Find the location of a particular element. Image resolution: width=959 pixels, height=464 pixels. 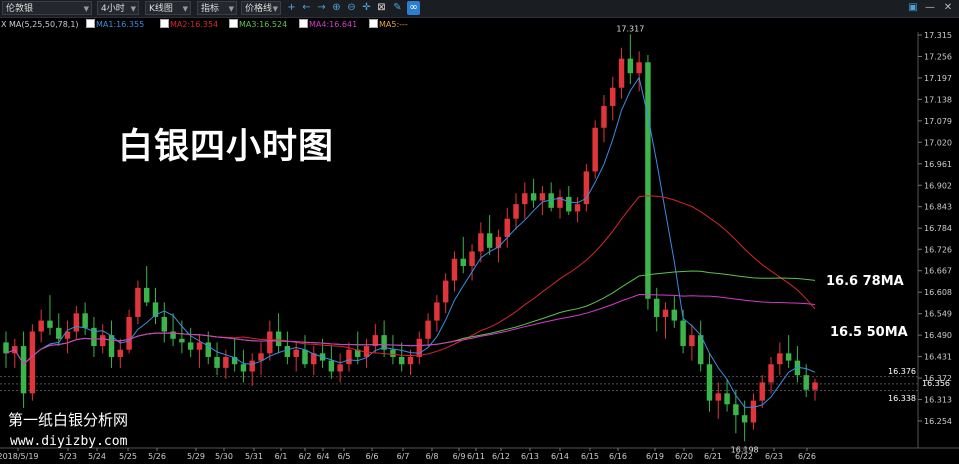

x-tick-label: 6/4 is located at coordinates (323, 456).